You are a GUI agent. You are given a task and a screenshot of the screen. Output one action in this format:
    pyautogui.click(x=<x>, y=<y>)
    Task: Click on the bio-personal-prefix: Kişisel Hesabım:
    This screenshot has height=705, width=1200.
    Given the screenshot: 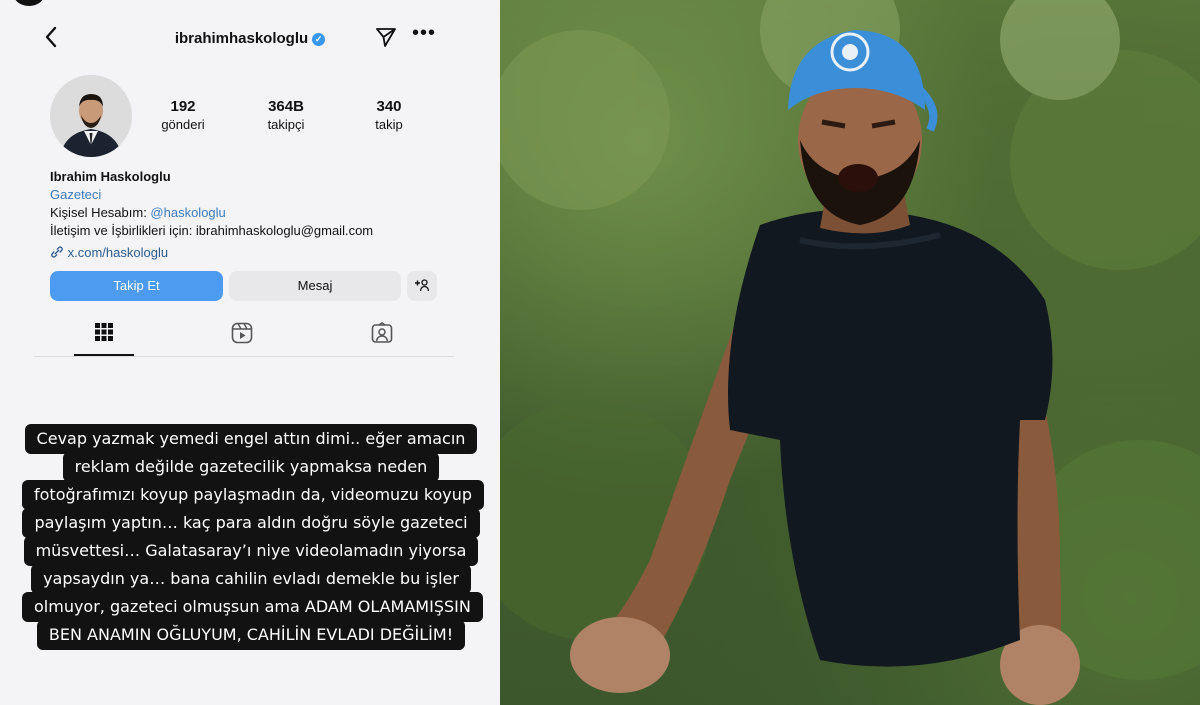 What is the action you would take?
    pyautogui.click(x=100, y=212)
    